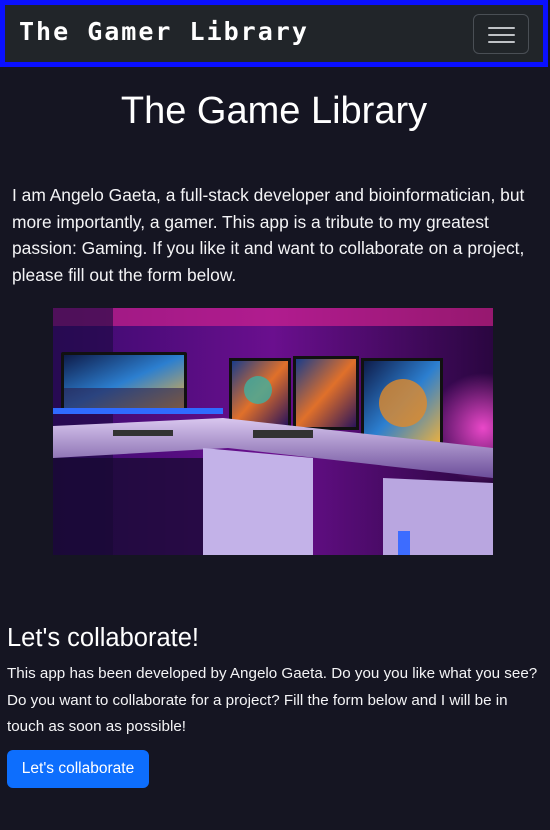  I want to click on page-title: The Game Library, so click(274, 111).